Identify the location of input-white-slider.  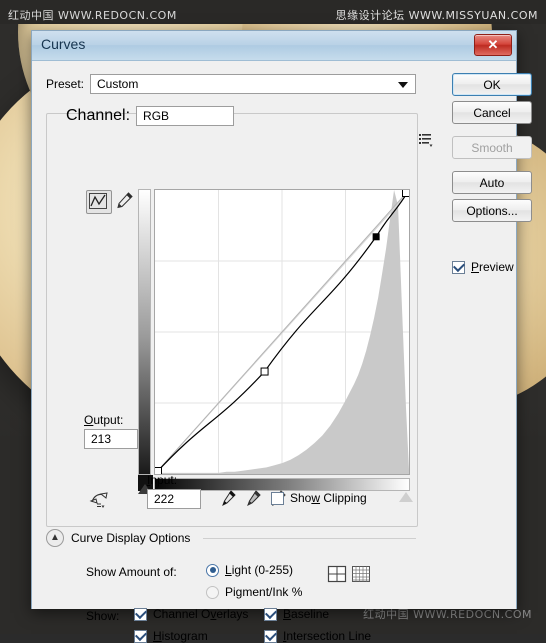
(406, 497).